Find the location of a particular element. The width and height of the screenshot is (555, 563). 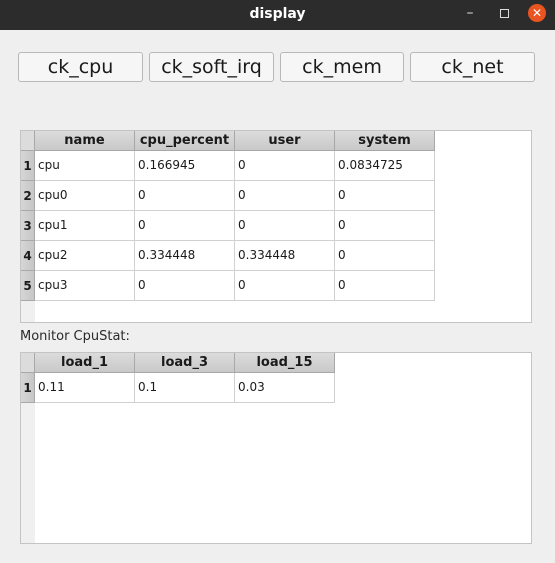

row-header: 4 is located at coordinates (28, 256).